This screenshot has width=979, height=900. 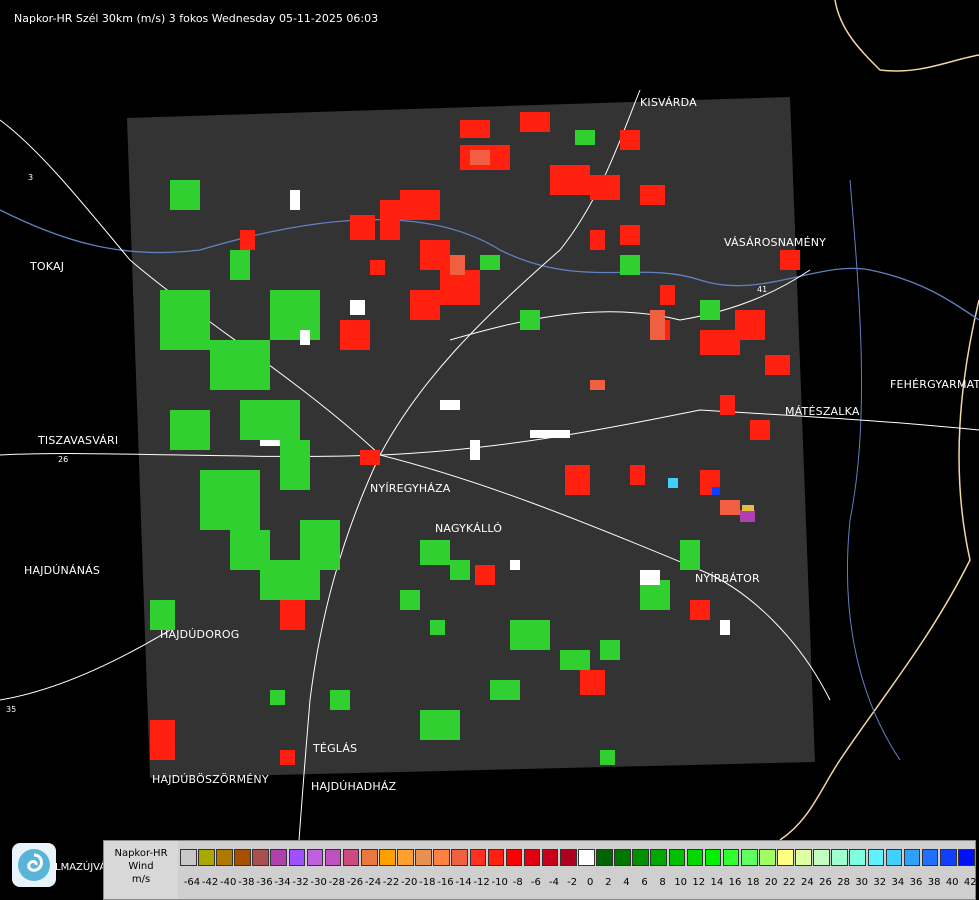 I want to click on city-label: MÁTÉSZALKA, so click(x=822, y=411).